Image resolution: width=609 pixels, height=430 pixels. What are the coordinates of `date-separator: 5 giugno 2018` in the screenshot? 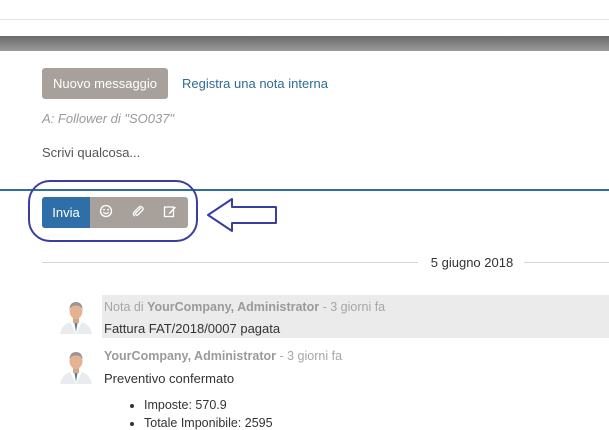 It's located at (472, 262).